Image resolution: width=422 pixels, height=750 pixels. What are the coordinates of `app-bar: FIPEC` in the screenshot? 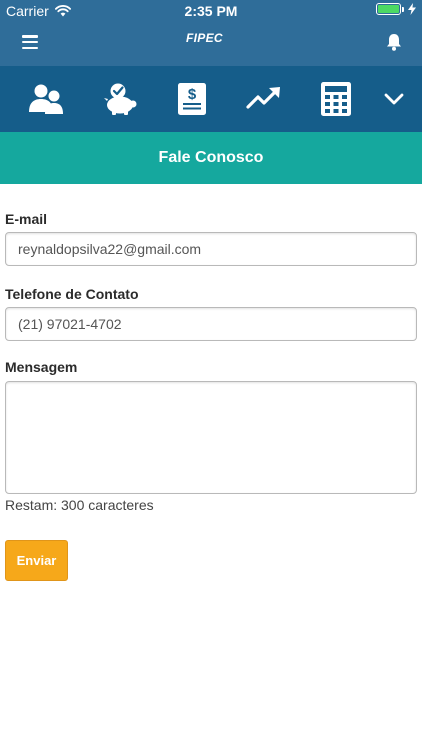 It's located at (211, 44).